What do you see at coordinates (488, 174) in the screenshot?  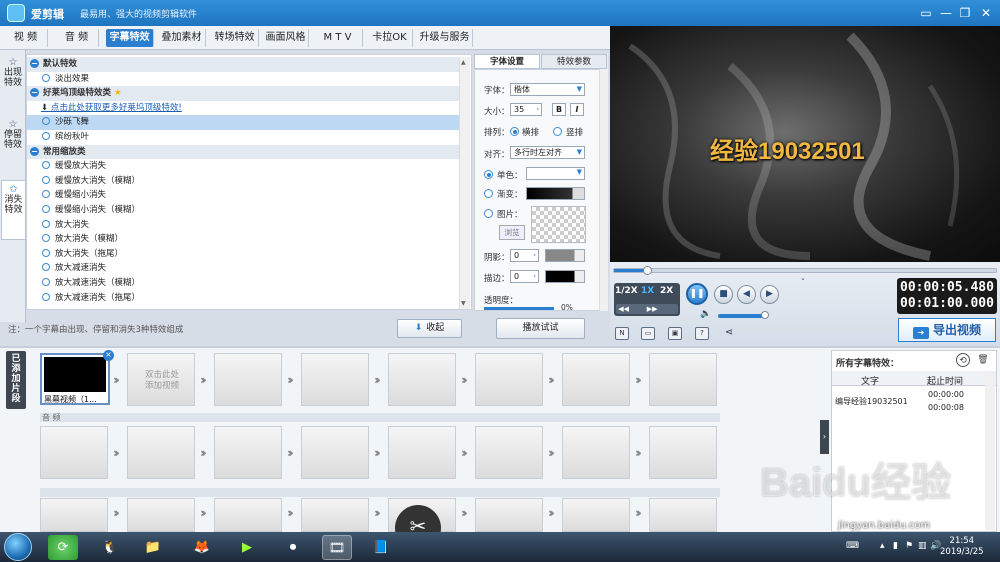 I see `solid-color-radio` at bounding box center [488, 174].